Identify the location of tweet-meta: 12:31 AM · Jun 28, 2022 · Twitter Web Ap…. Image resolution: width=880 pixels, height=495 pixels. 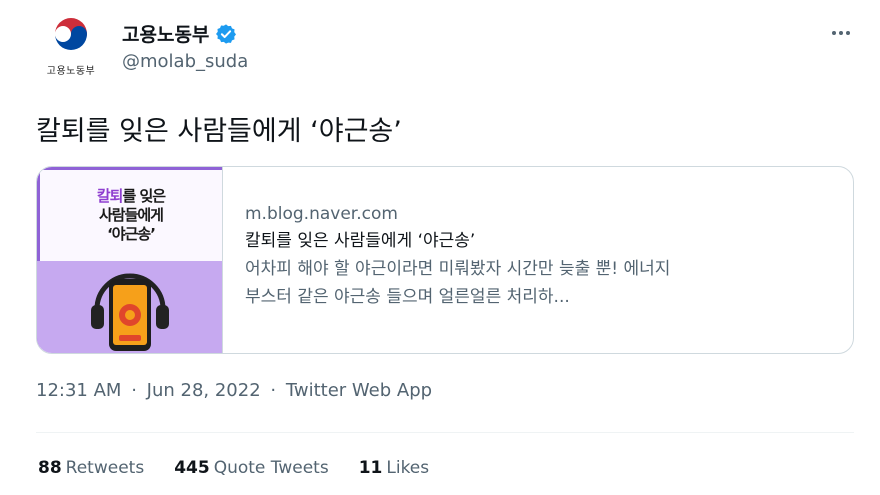
(234, 390).